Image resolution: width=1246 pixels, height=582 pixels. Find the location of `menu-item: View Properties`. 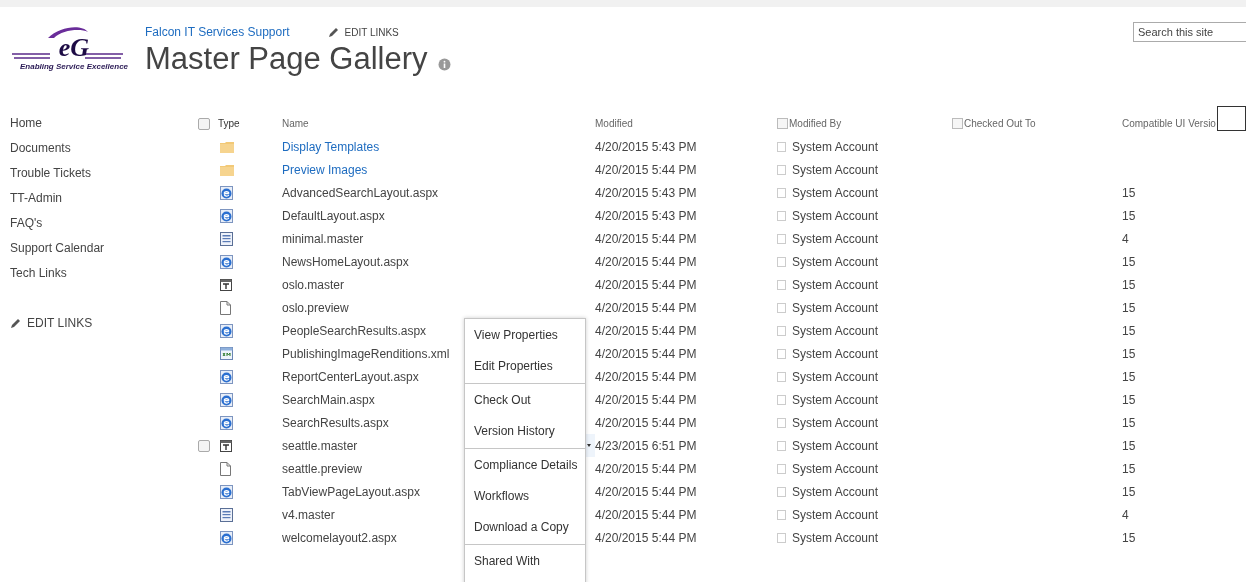

menu-item: View Properties is located at coordinates (525, 335).